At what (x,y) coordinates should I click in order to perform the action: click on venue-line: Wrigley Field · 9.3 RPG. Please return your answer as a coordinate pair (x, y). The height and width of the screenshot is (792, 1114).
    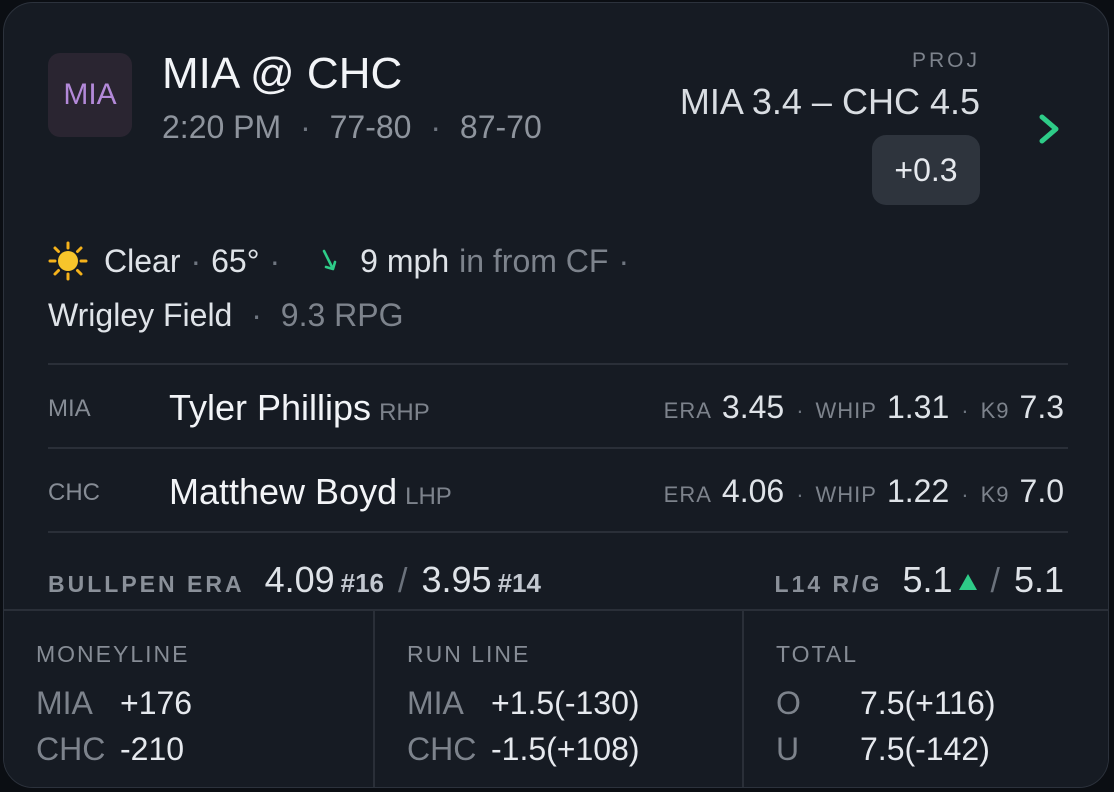
    Looking at the image, I should click on (226, 315).